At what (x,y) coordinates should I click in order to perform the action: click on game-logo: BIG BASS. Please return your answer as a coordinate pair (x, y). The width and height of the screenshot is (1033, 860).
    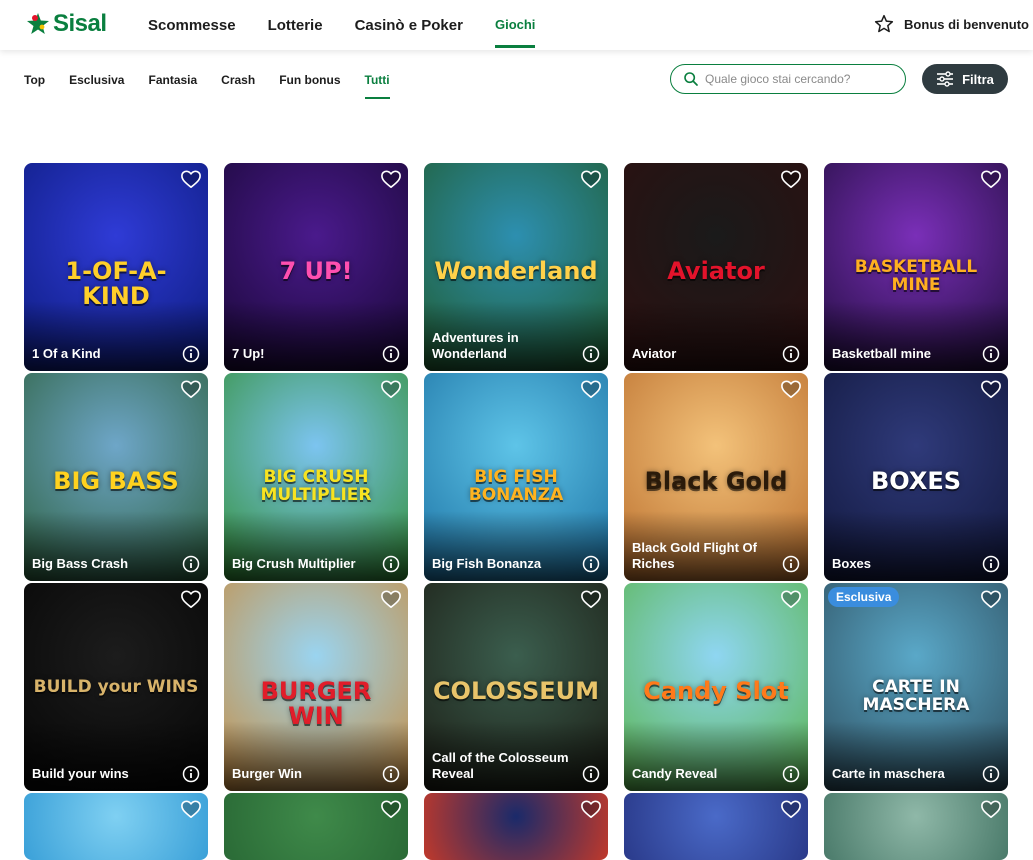
    Looking at the image, I should click on (116, 481).